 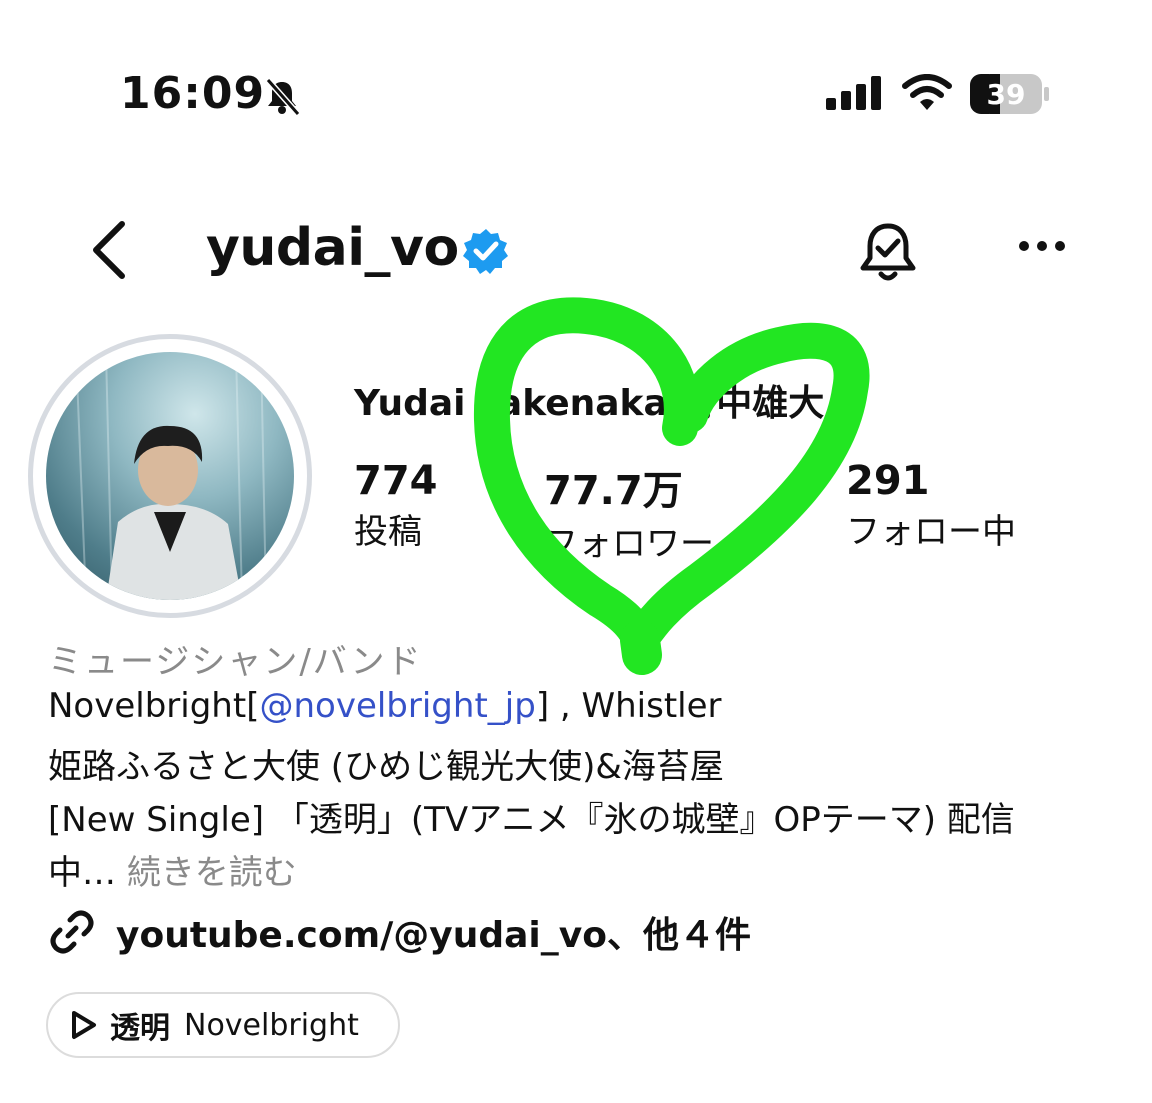 I want to click on avatar-photo, so click(x=171, y=476).